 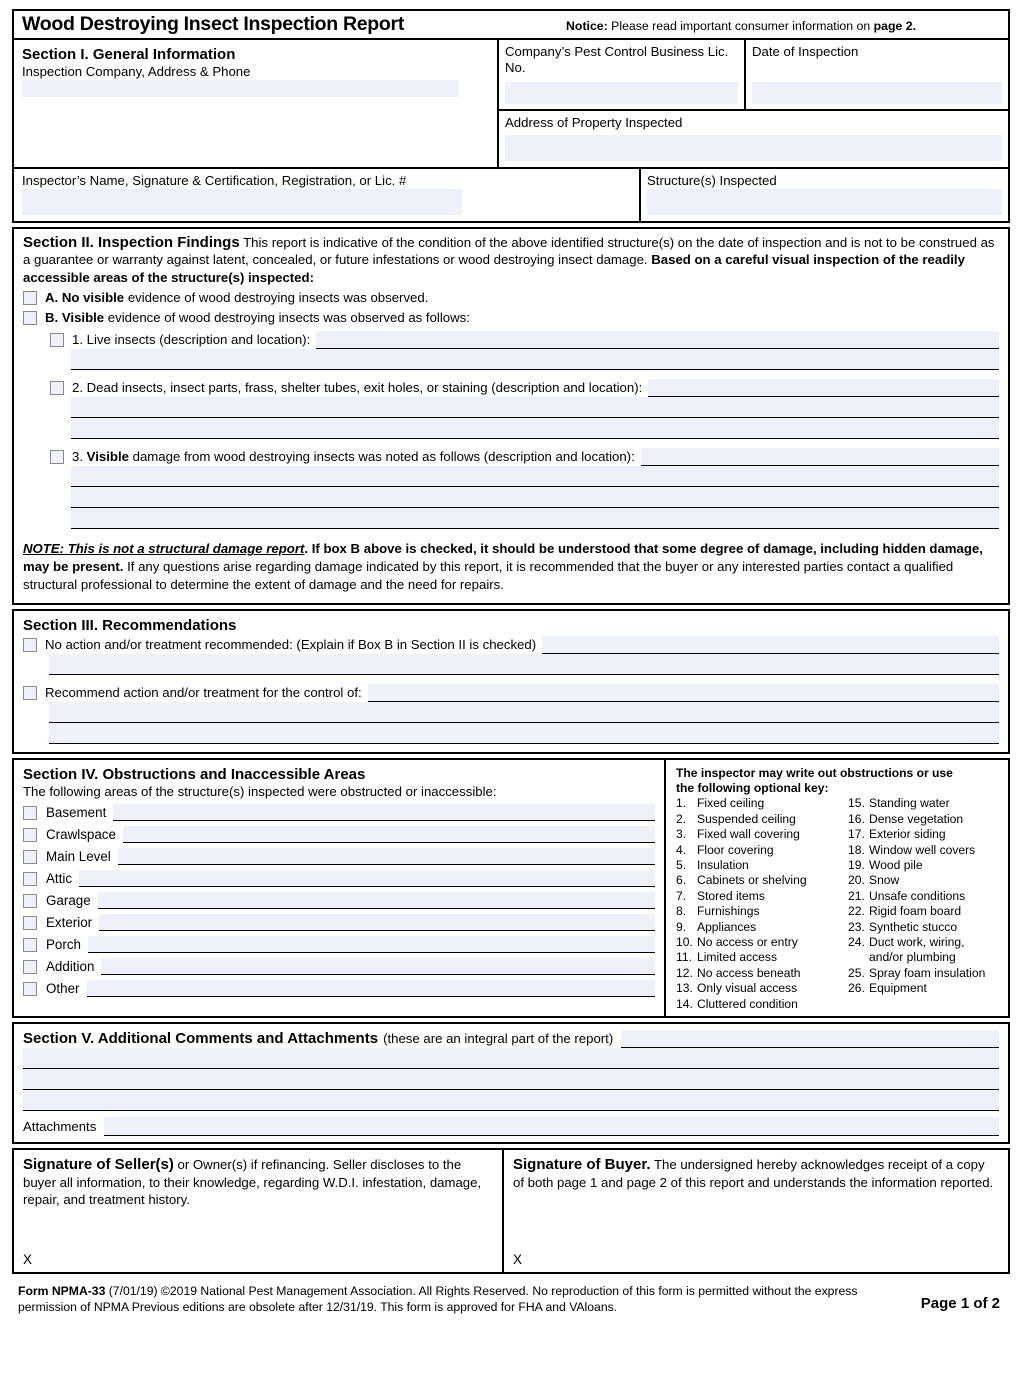 What do you see at coordinates (57, 388) in the screenshot?
I see `checkbox-dead-insects` at bounding box center [57, 388].